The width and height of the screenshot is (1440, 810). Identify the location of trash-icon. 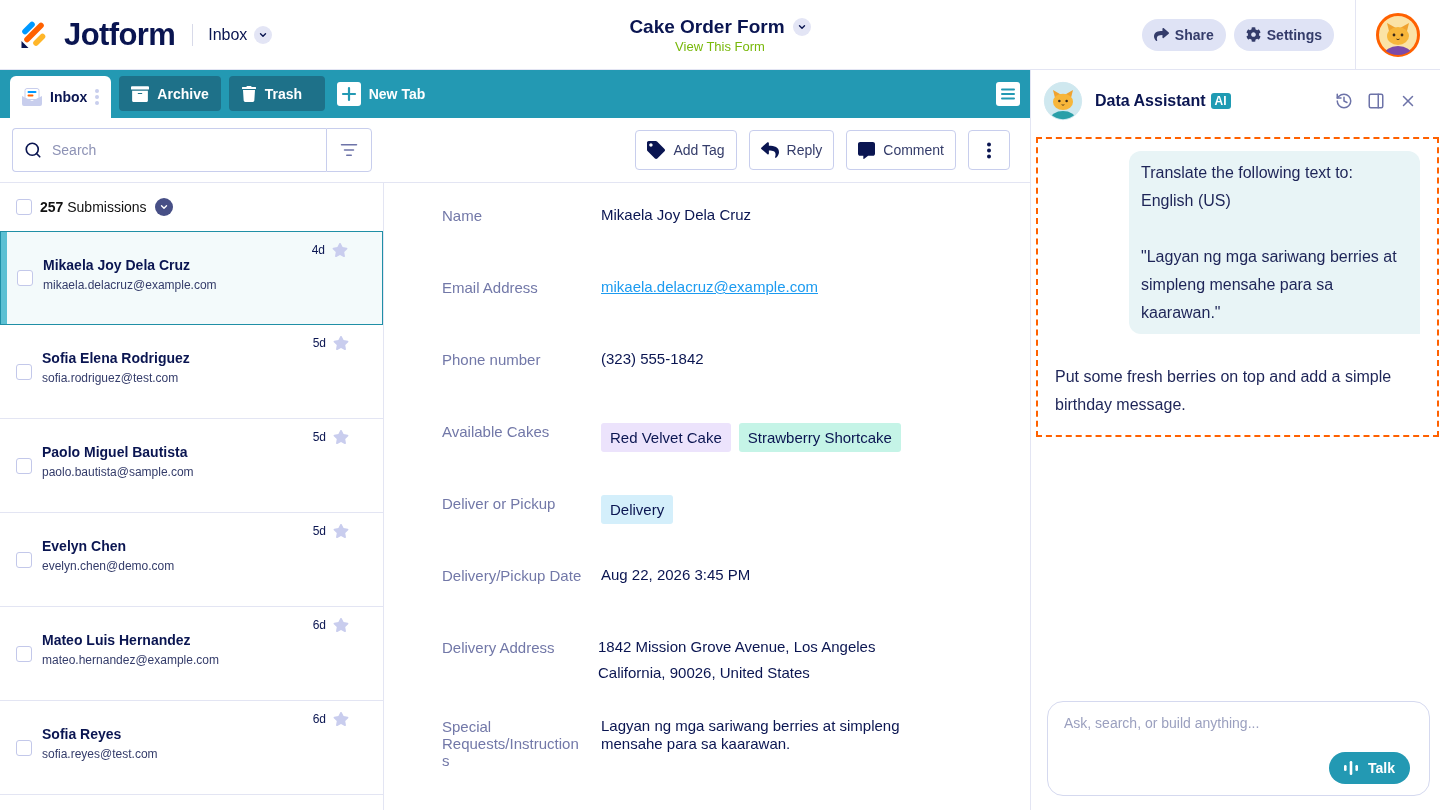
(248, 93).